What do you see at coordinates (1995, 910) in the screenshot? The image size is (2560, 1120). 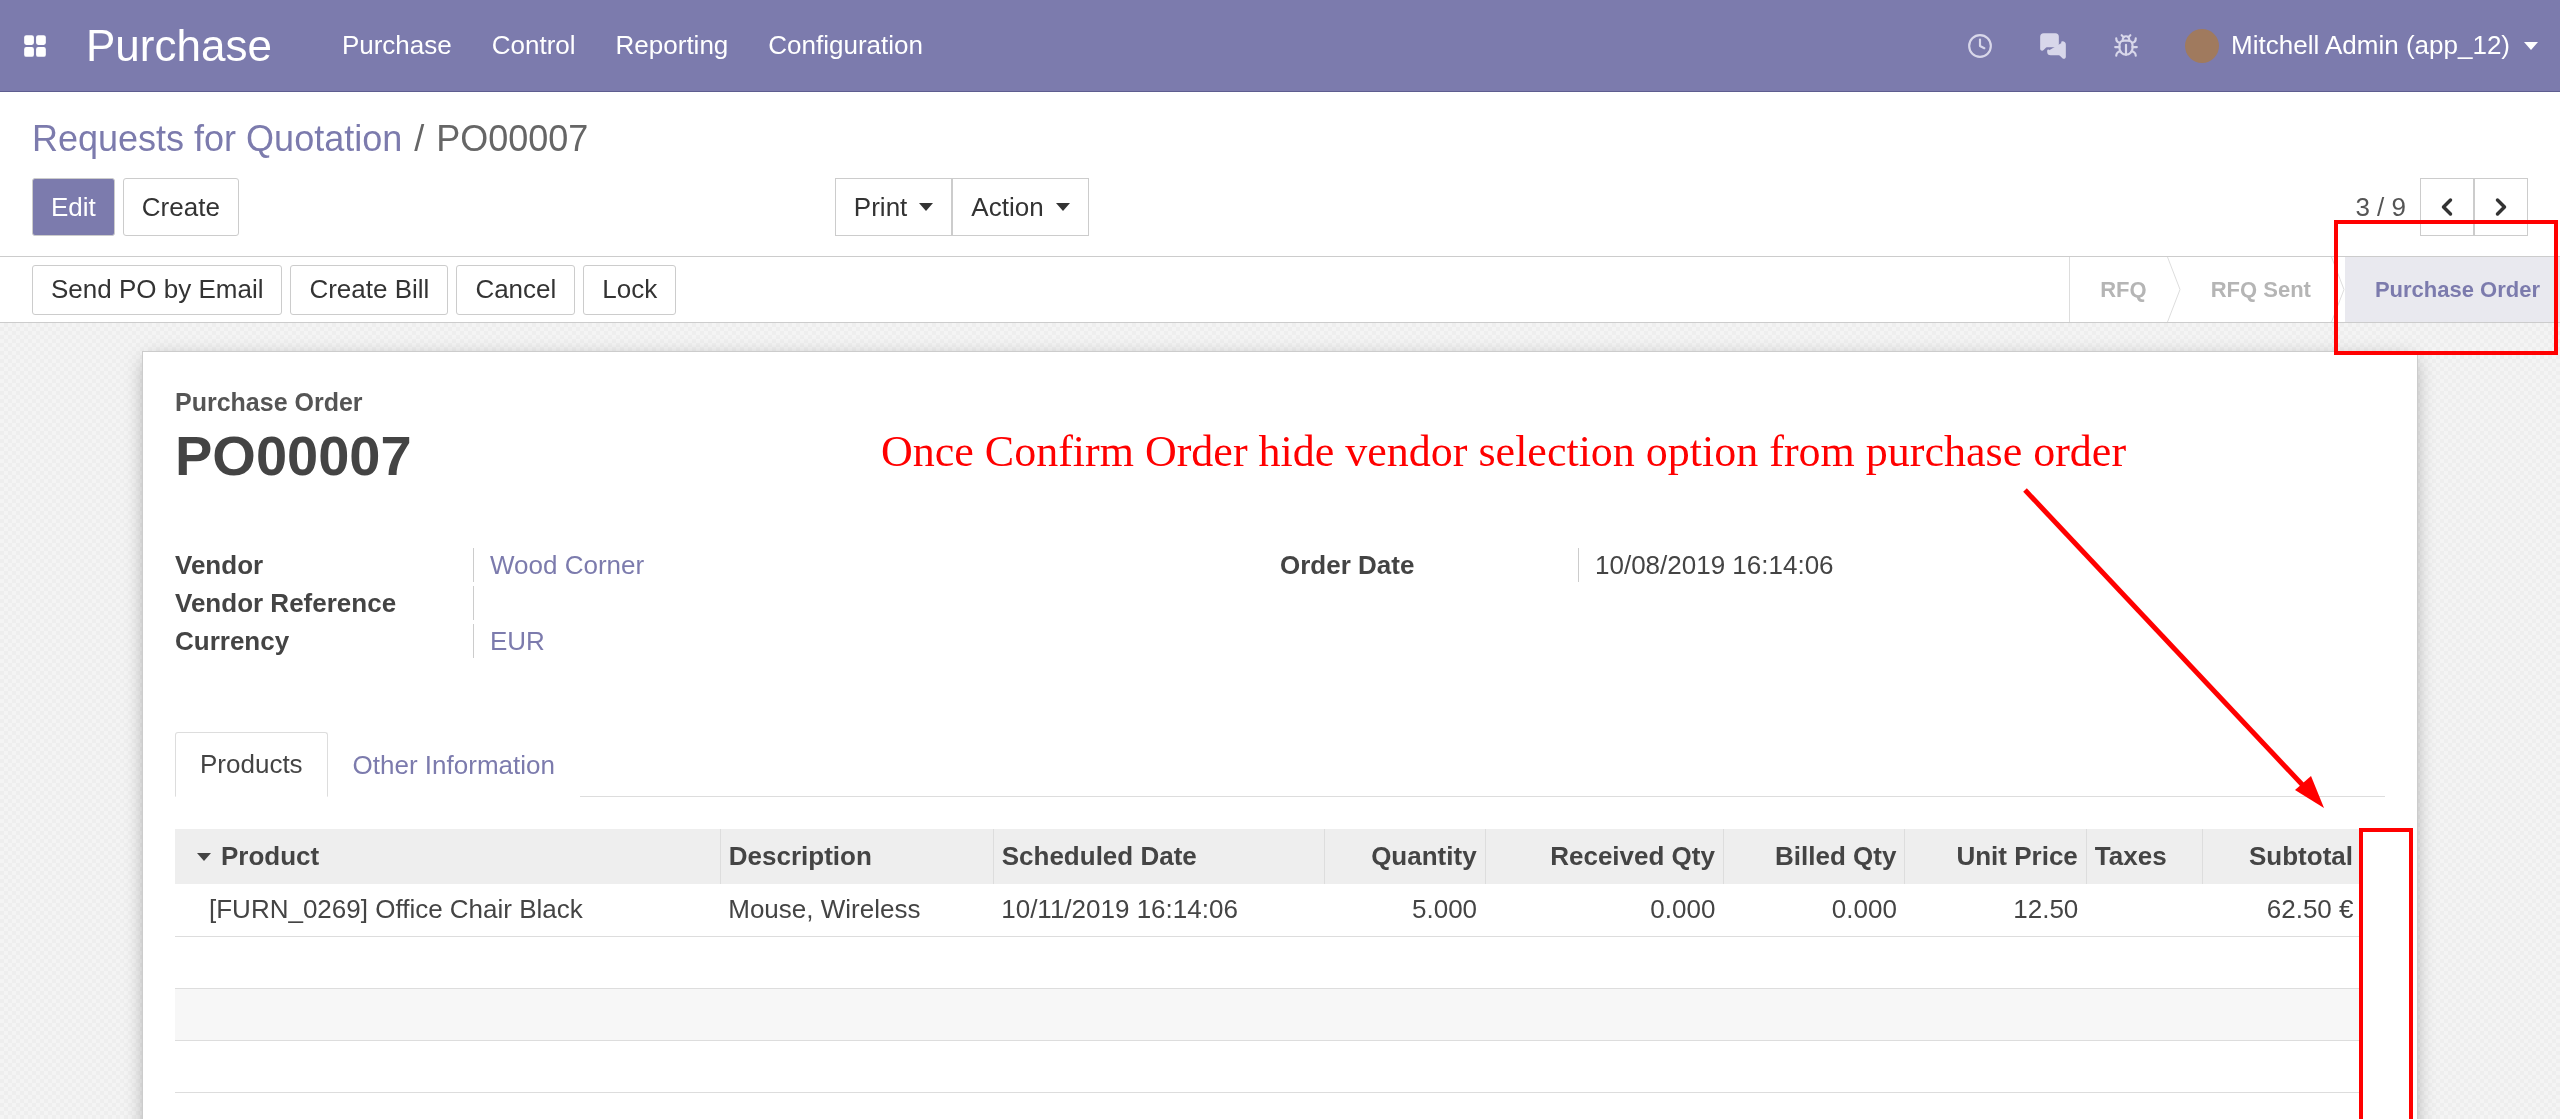 I see `table-cell: 12.50` at bounding box center [1995, 910].